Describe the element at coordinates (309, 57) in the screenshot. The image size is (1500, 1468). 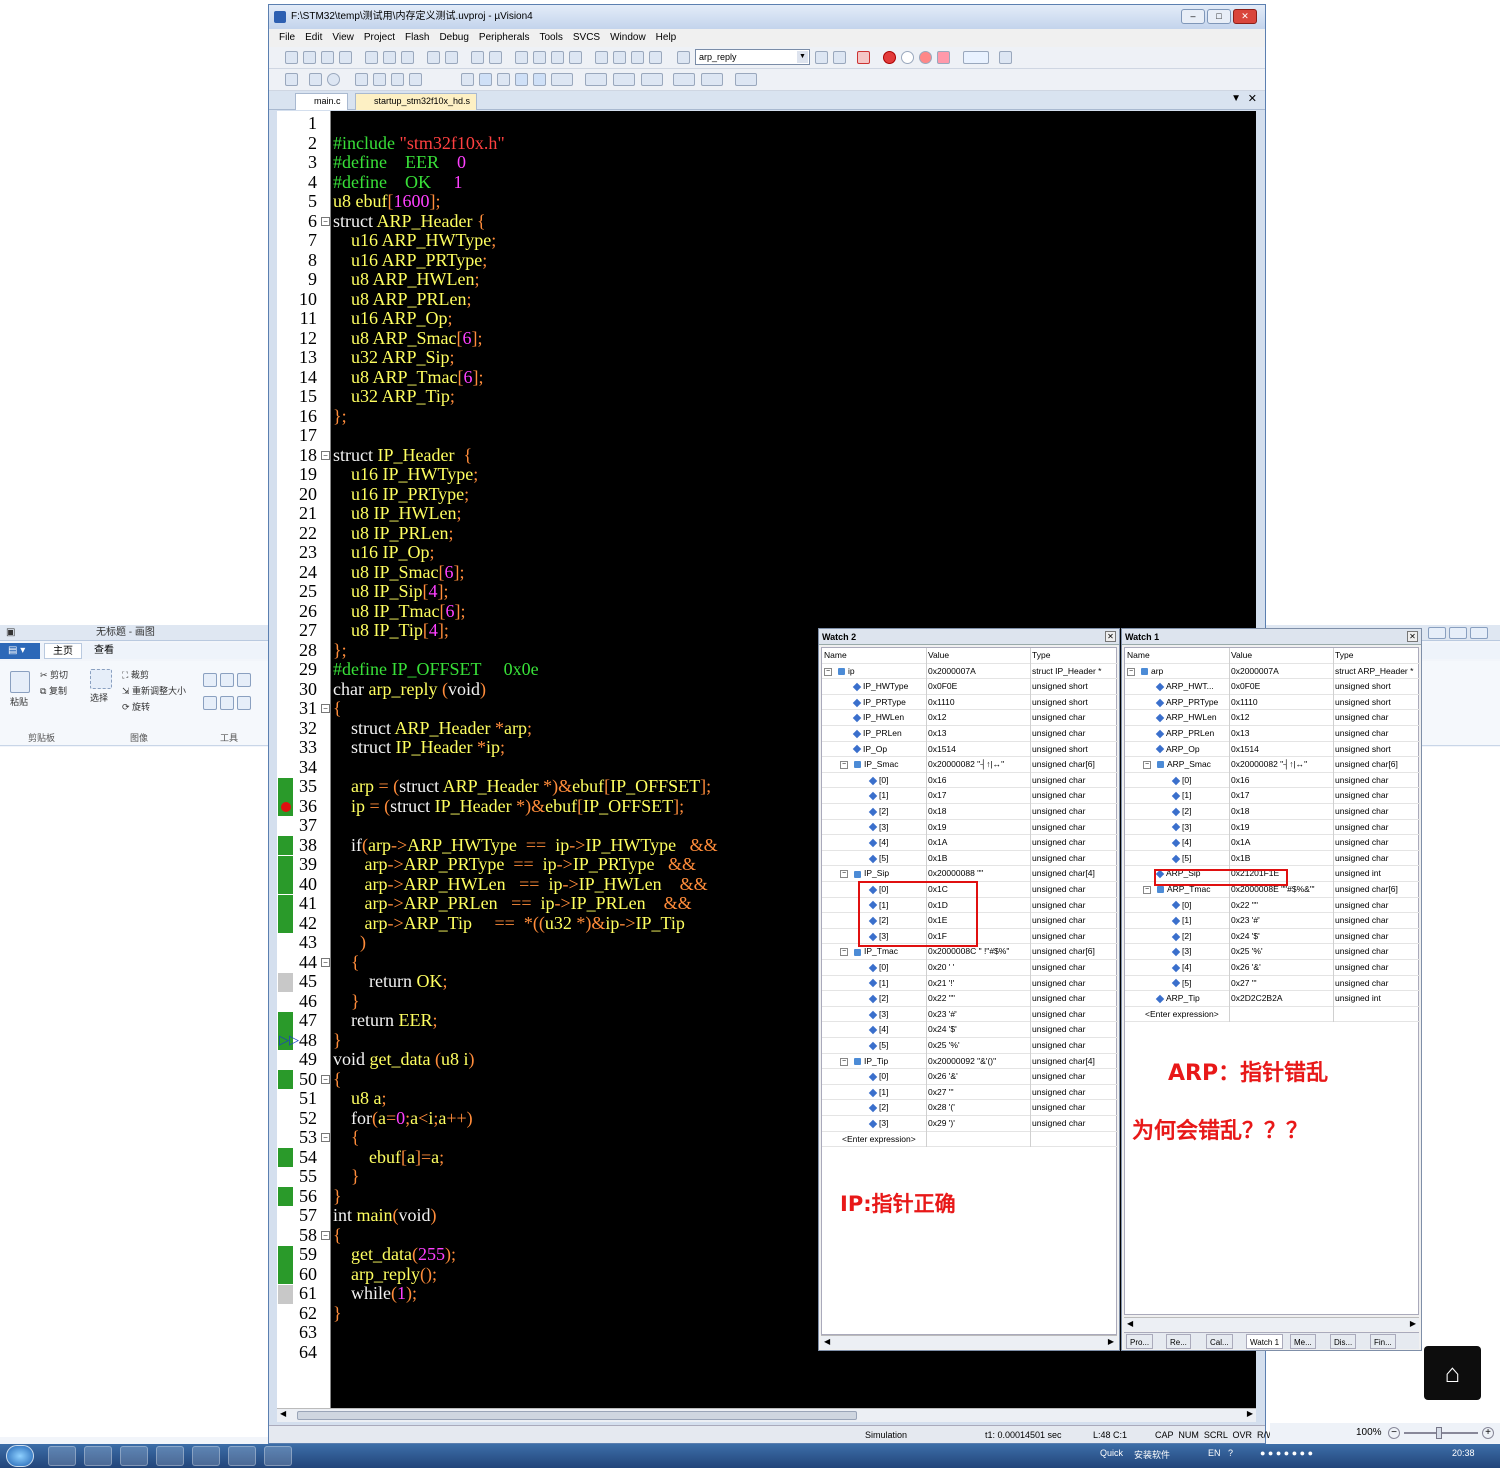
I see `open-file-icon` at that location.